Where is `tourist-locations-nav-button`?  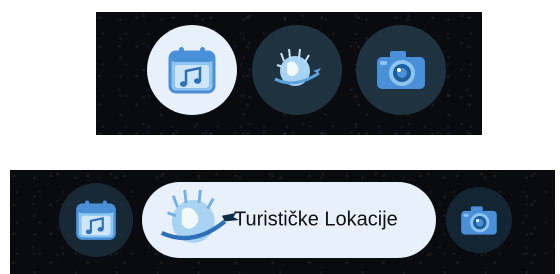
tourist-locations-nav-button is located at coordinates (297, 70).